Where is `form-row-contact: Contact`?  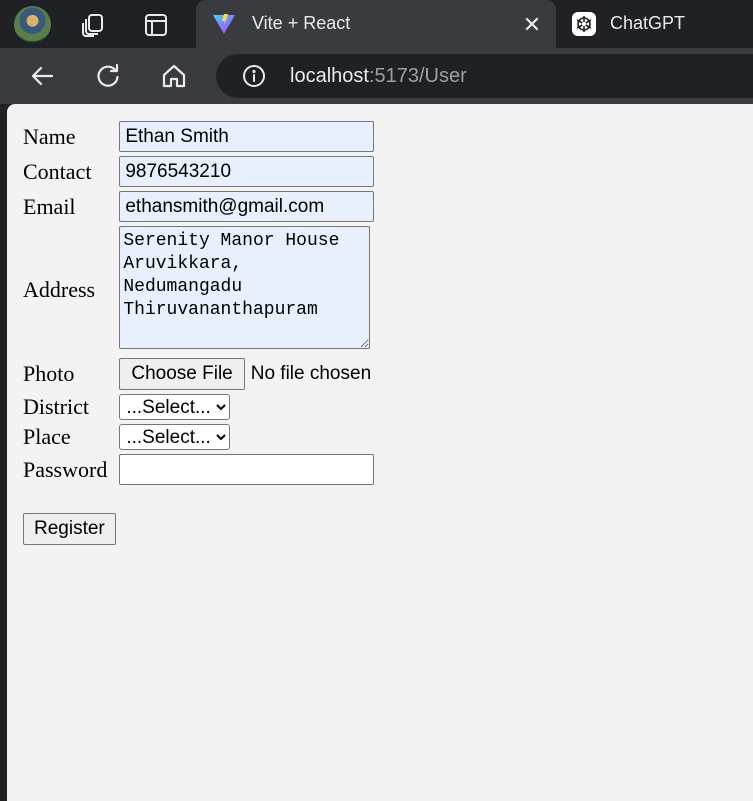 form-row-contact: Contact is located at coordinates (198, 171).